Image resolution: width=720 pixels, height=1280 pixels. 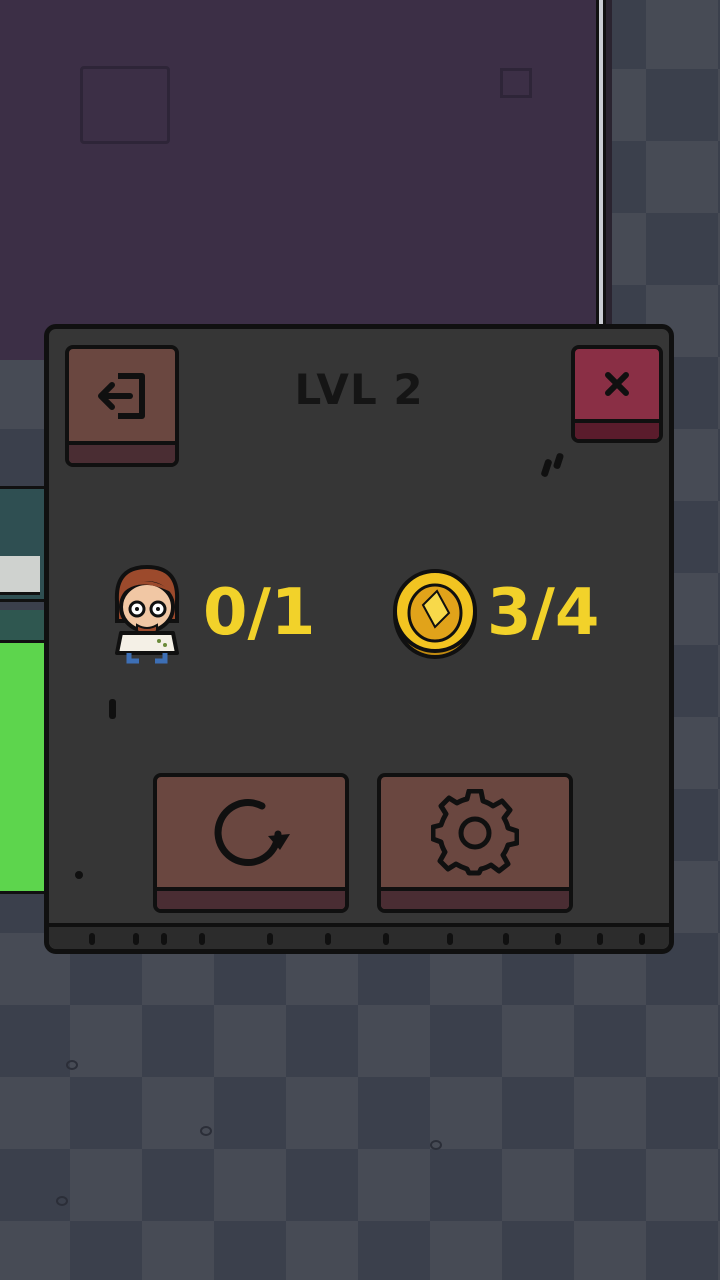 I want to click on machine-strip, so click(x=20, y=575).